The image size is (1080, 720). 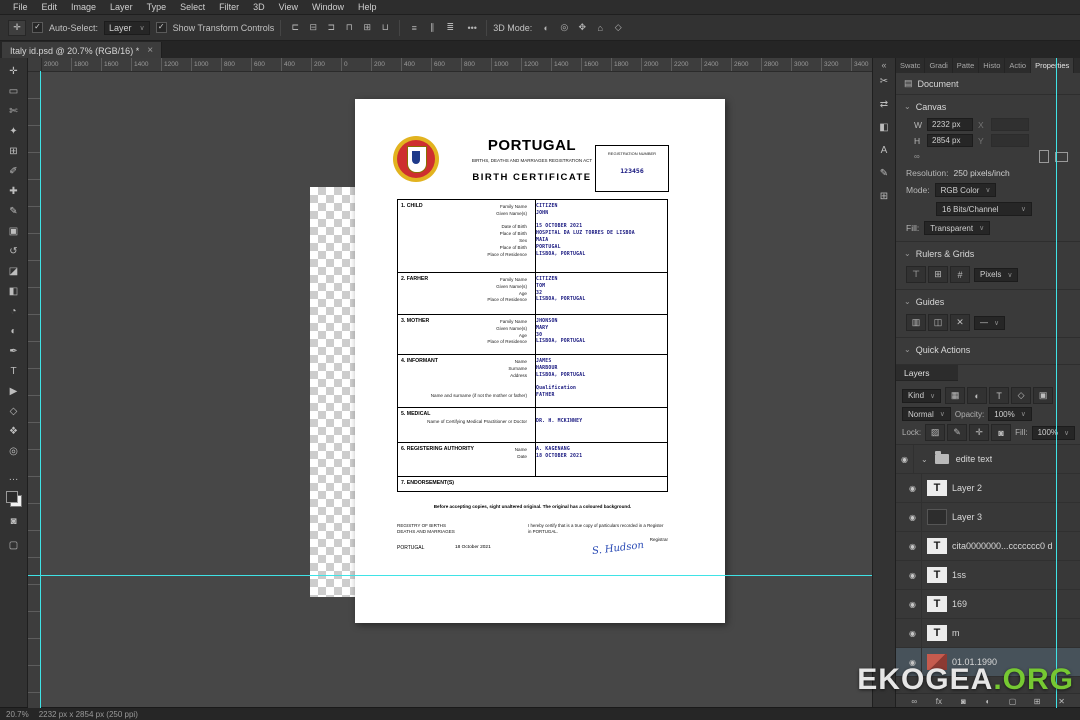 I want to click on layer-row: ◉ ⌄ T 169, so click(x=988, y=604).